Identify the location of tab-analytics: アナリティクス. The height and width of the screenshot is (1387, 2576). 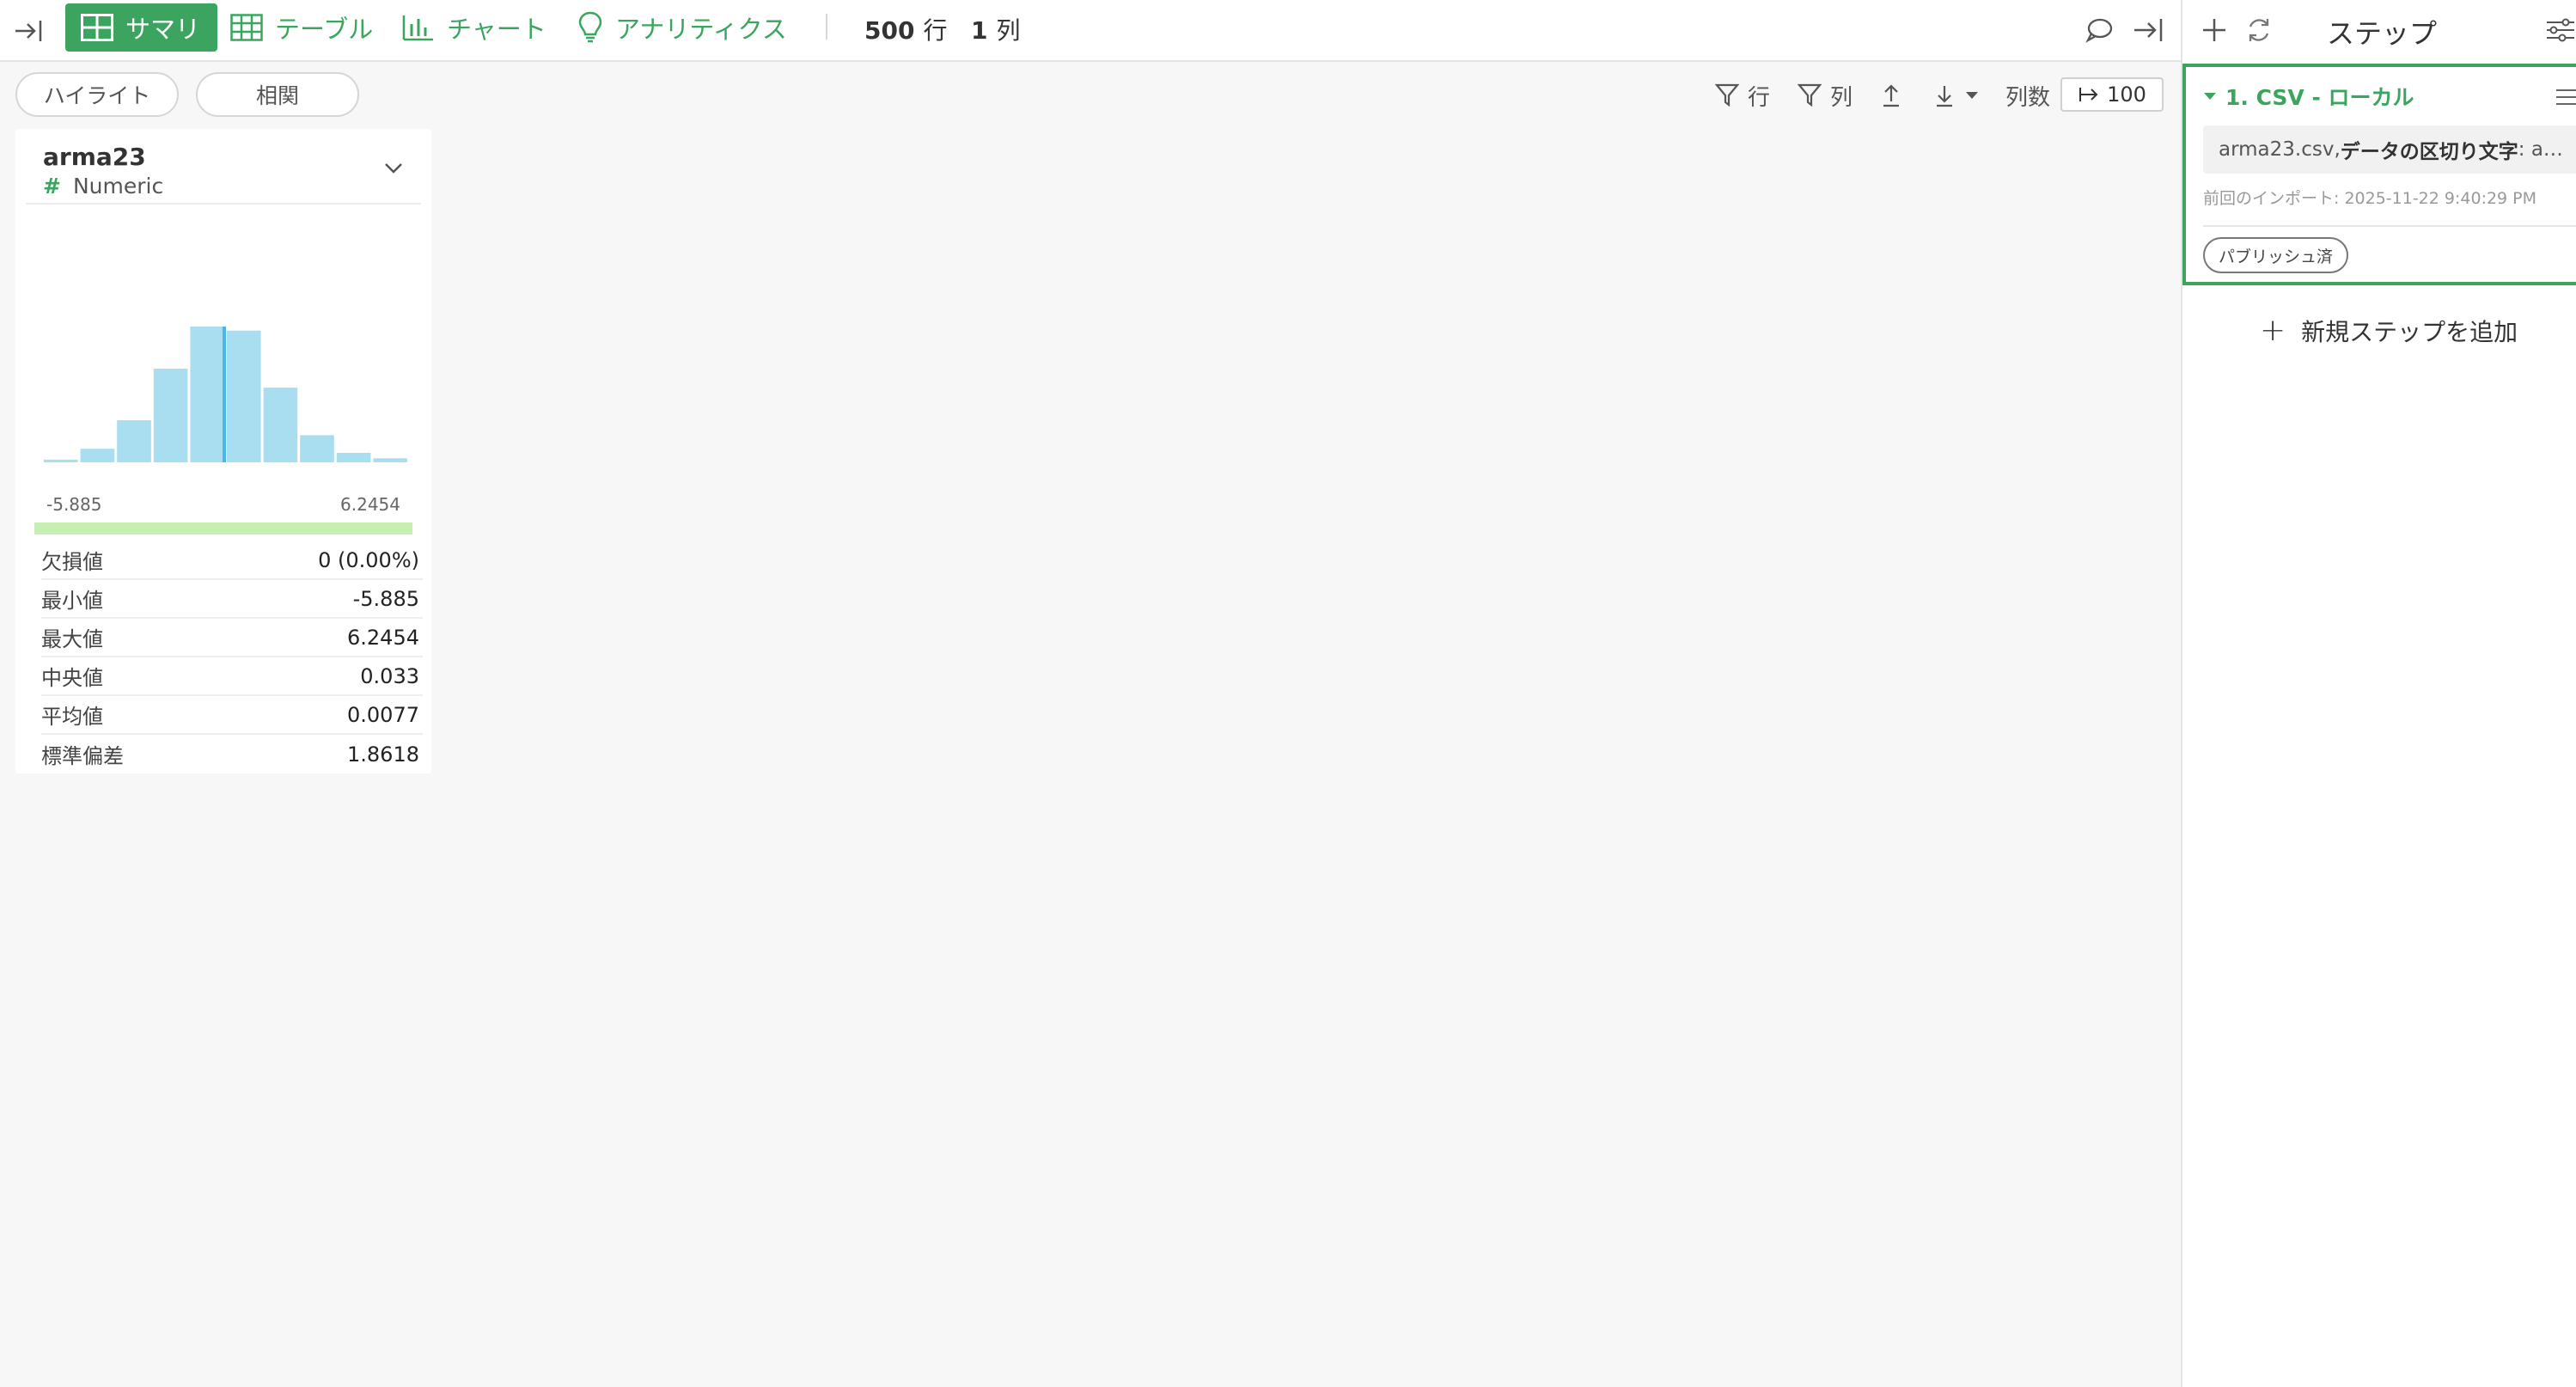
(682, 28).